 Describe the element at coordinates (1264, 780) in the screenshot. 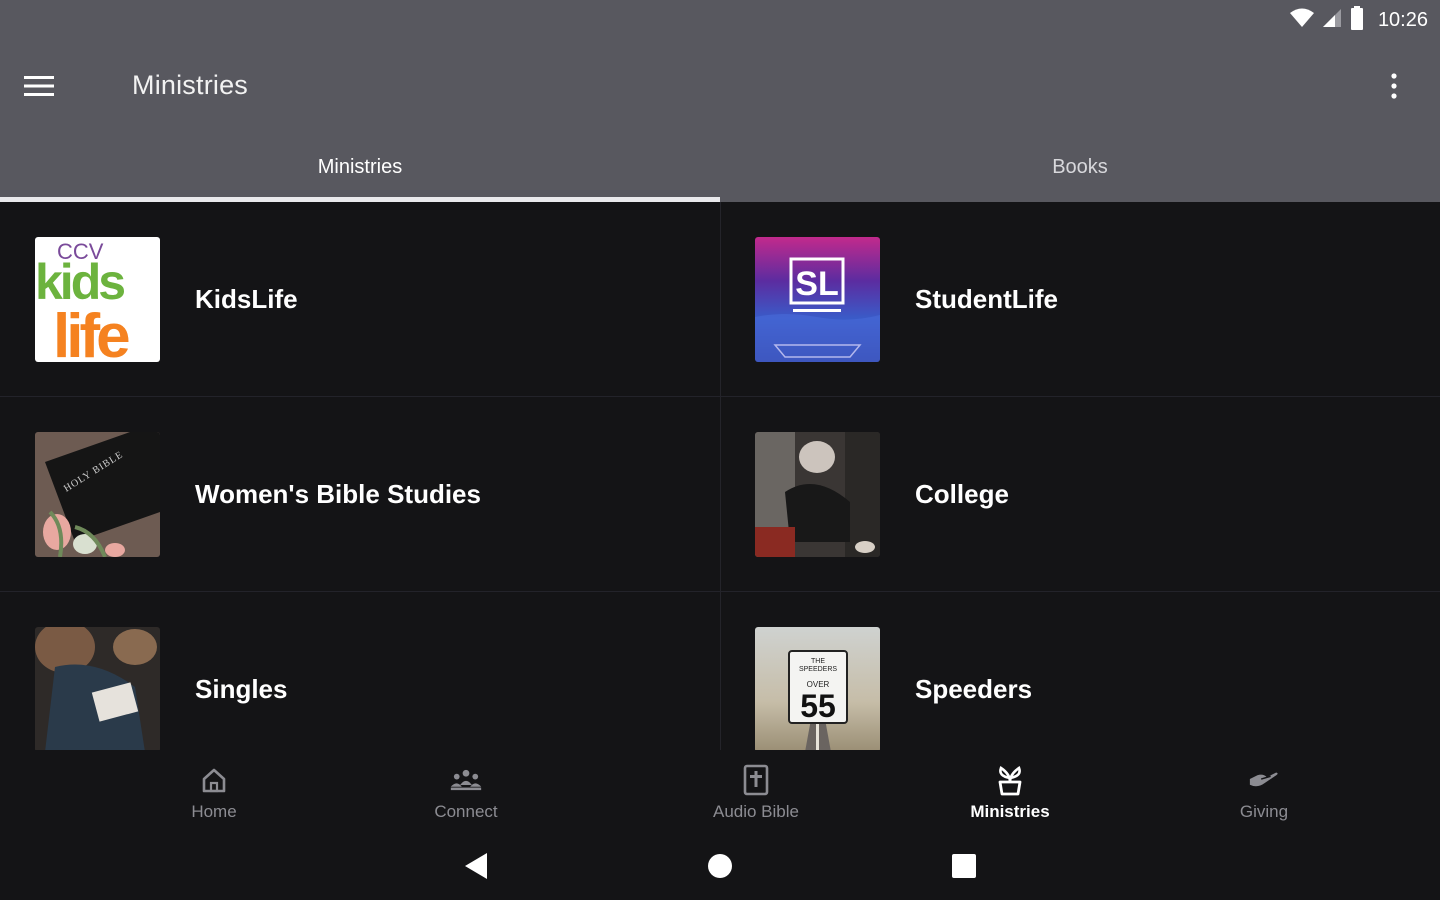

I see `giving-hand-icon` at that location.